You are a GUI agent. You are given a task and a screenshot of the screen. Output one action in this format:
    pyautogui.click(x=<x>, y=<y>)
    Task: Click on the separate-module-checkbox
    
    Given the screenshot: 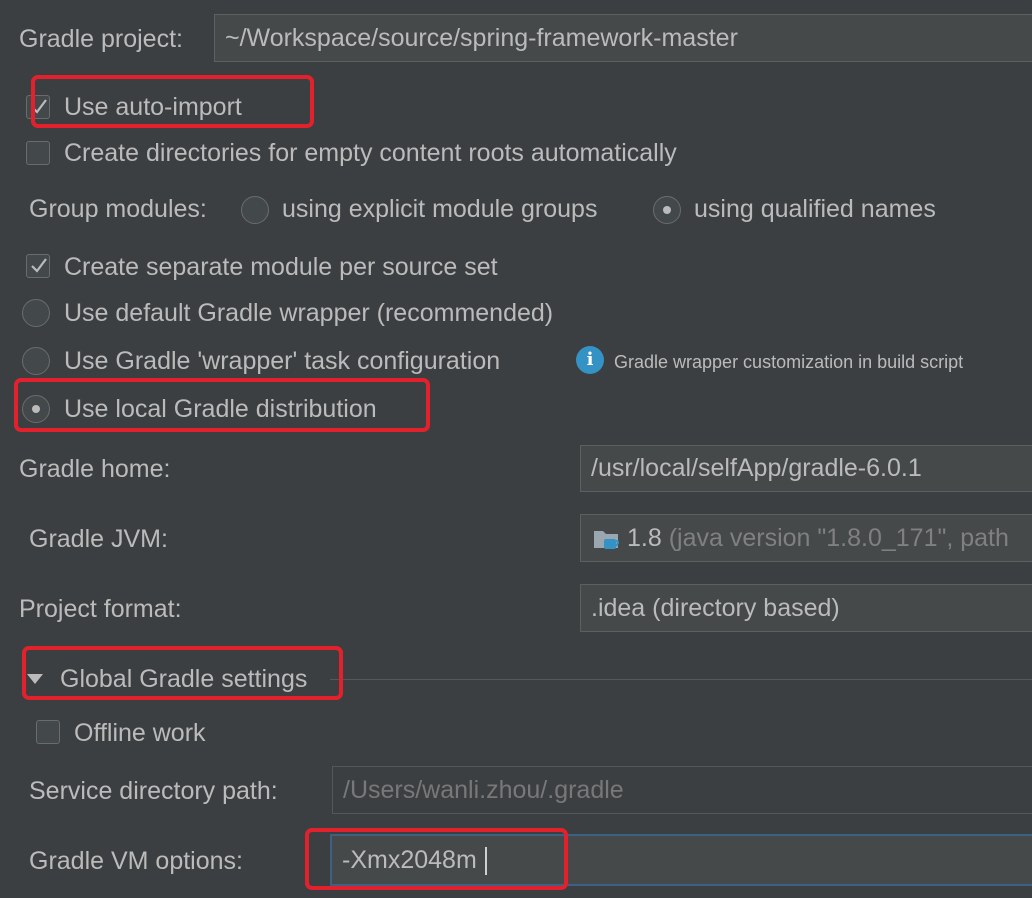 What is the action you would take?
    pyautogui.click(x=38, y=266)
    